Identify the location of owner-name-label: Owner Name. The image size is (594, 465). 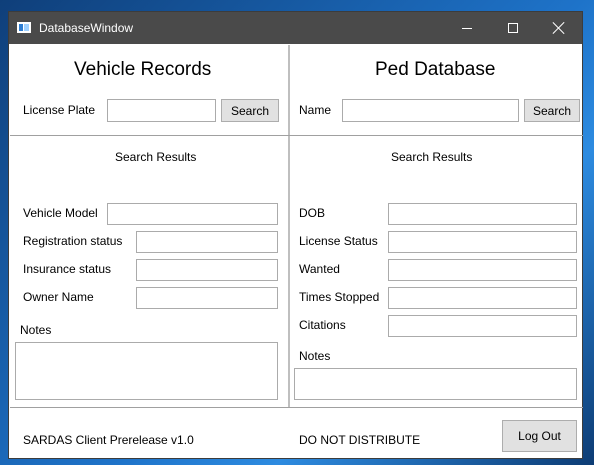
(58, 297).